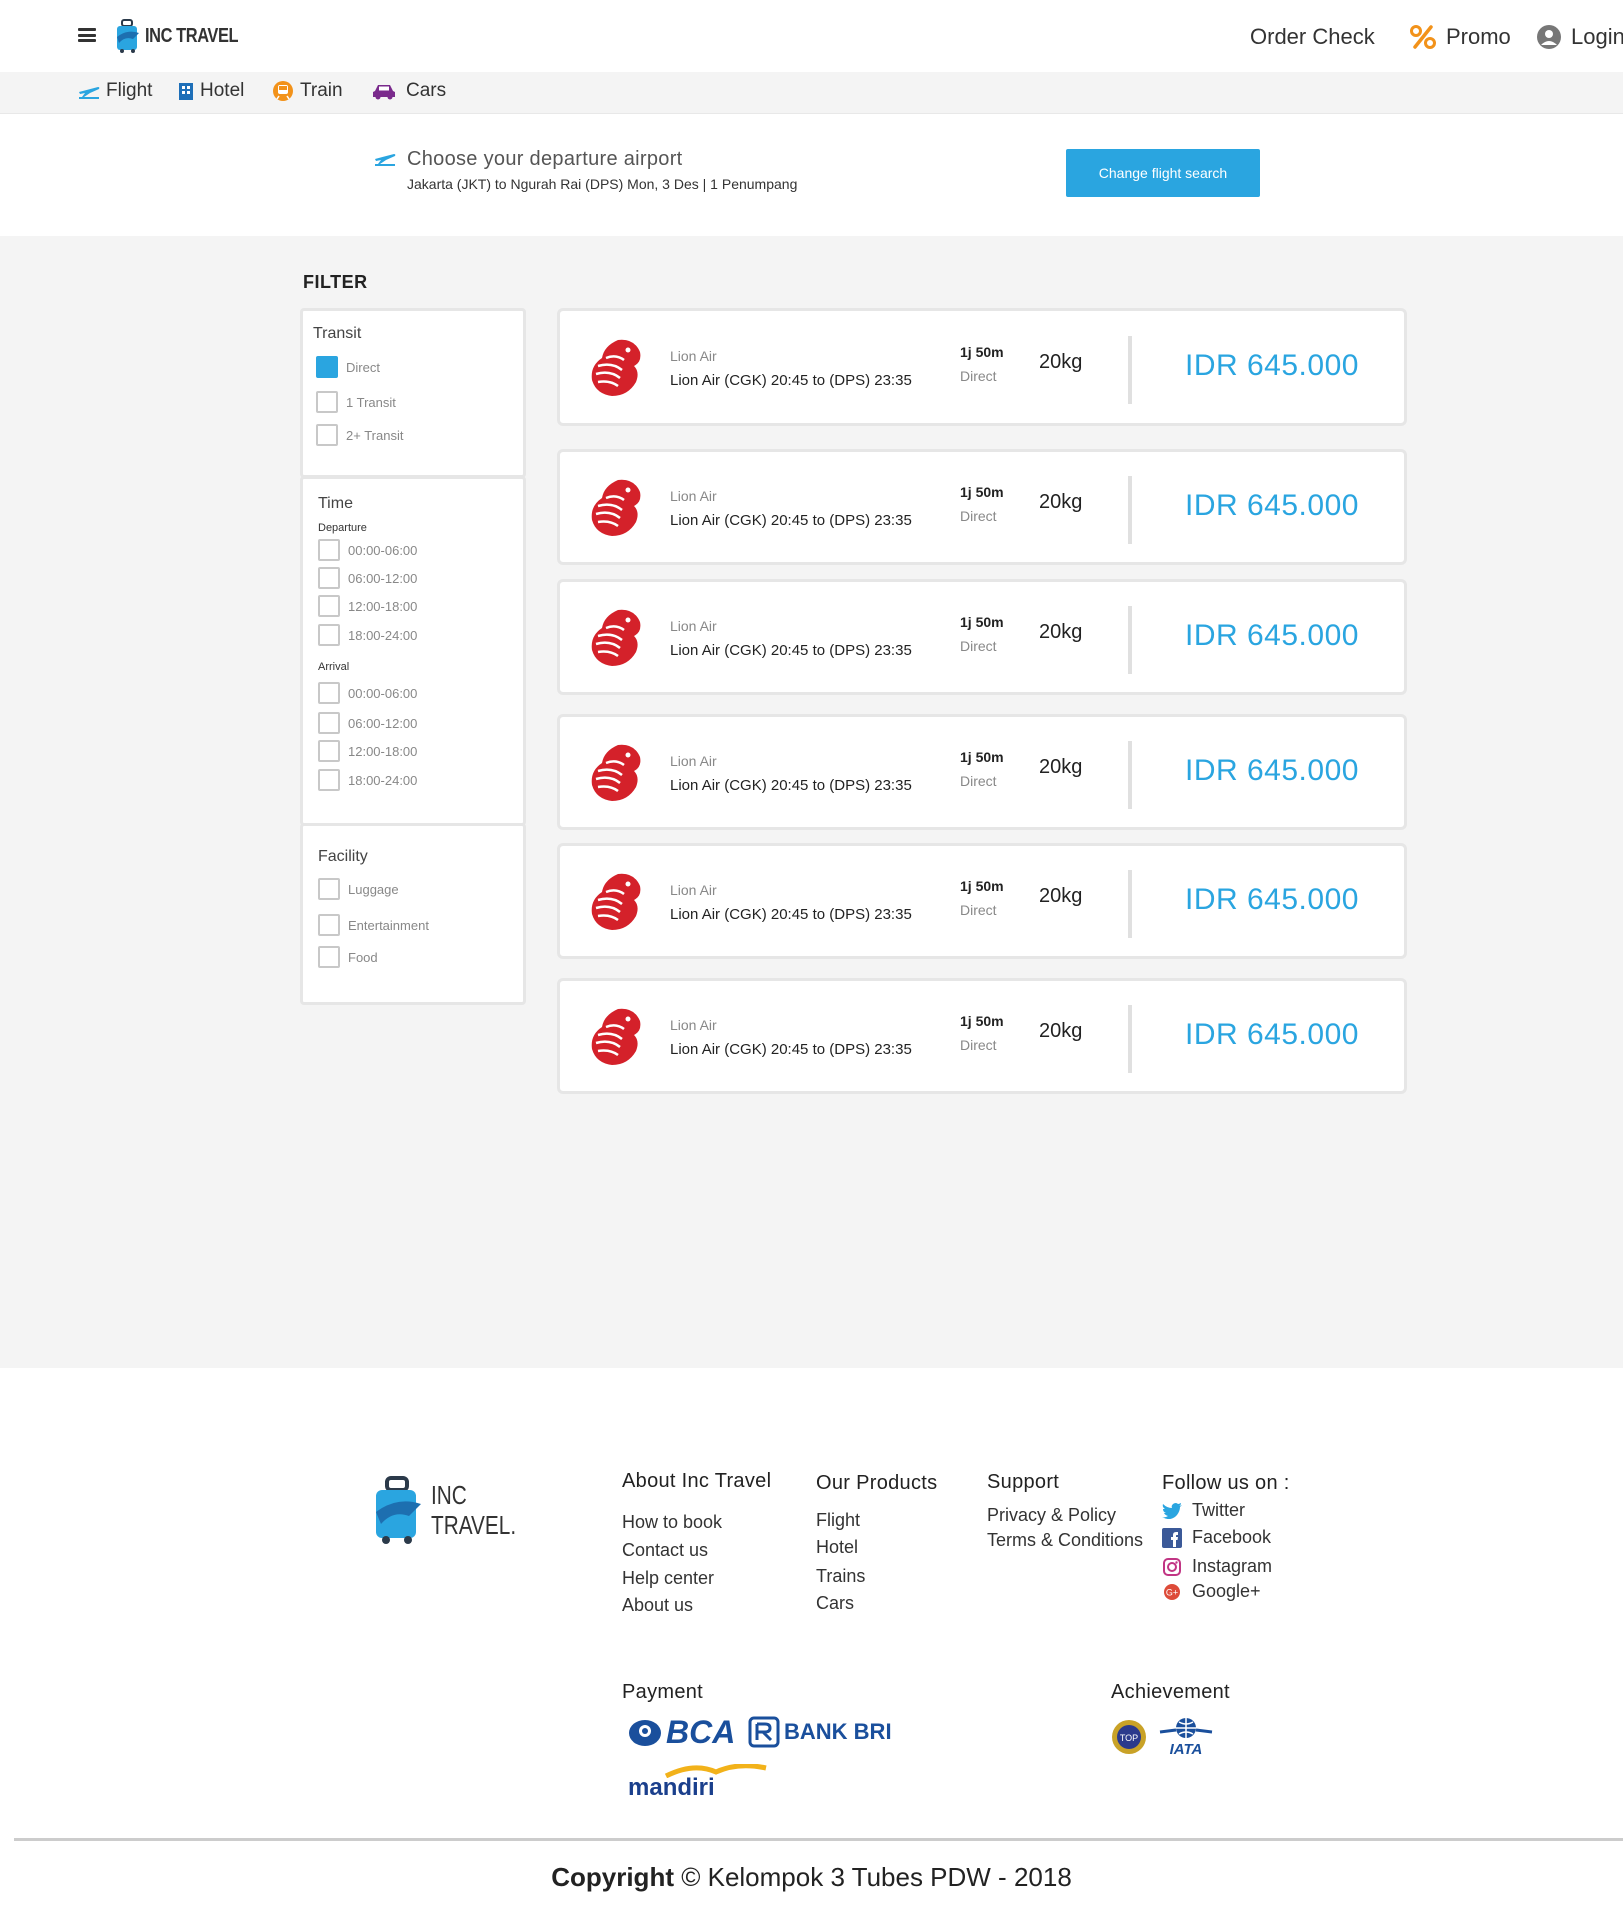  I want to click on hamburger-menu-icon, so click(87, 35).